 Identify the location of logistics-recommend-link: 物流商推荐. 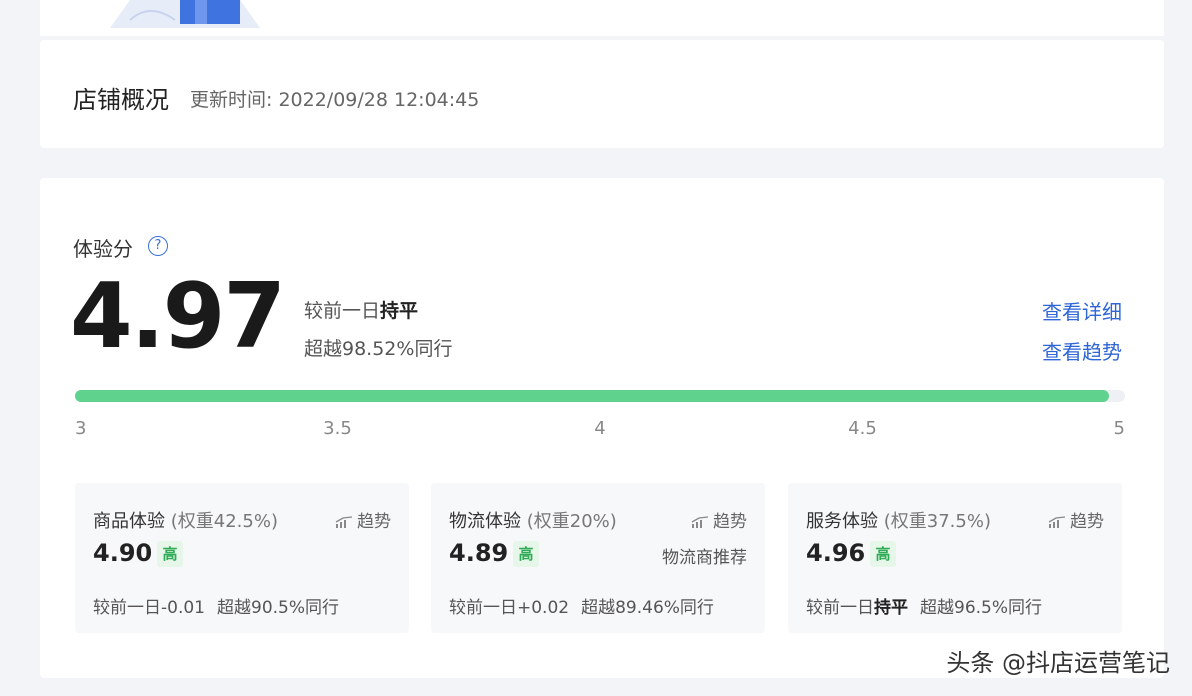
(704, 555).